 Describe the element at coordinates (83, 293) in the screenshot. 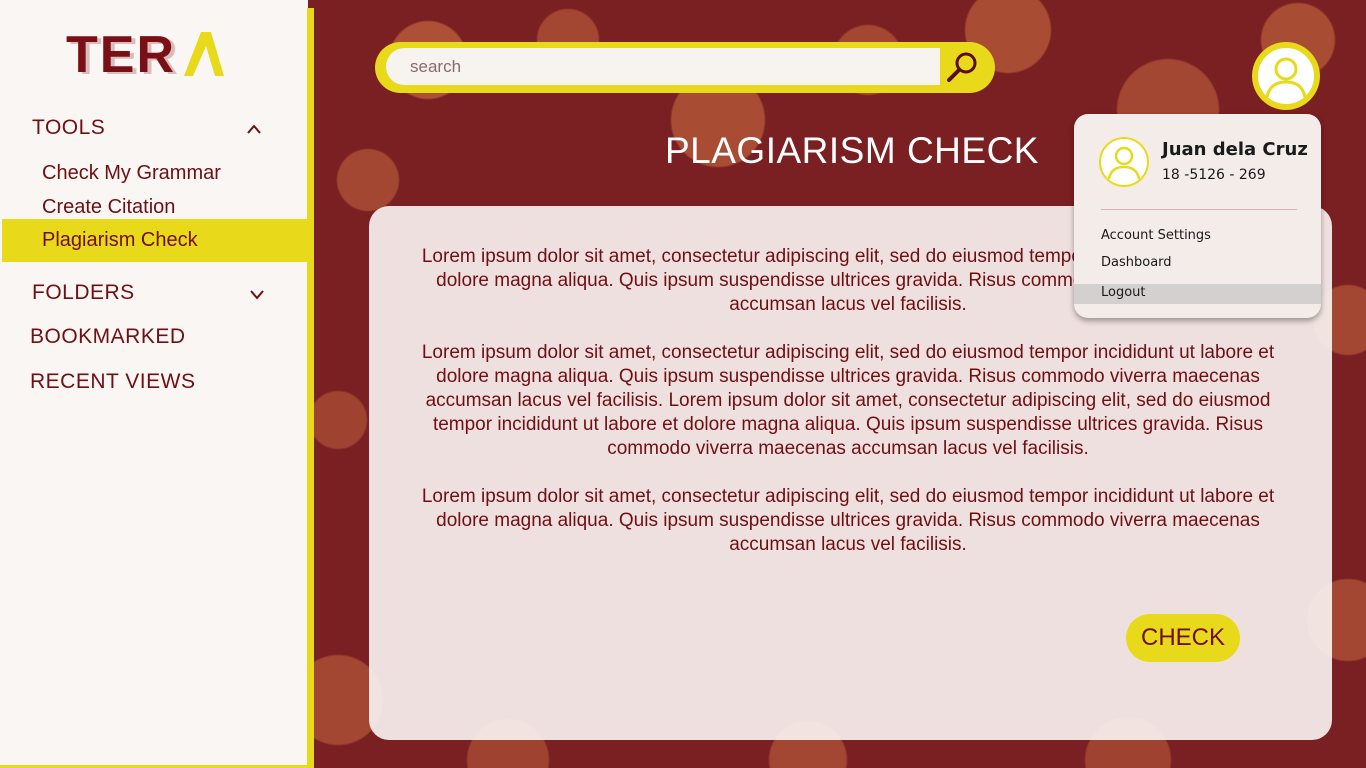

I see `nav-section-folders: FOLDERS` at that location.